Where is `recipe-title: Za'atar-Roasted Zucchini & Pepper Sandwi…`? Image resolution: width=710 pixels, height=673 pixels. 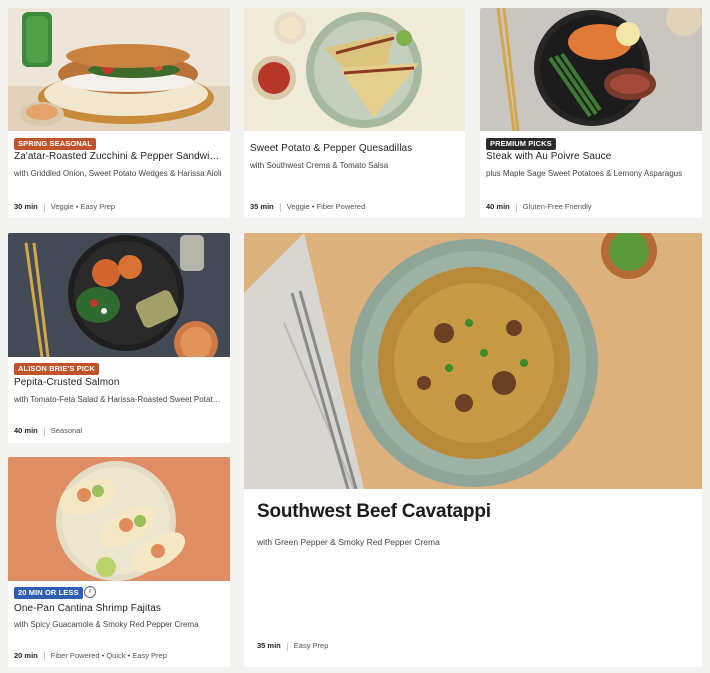
recipe-title: Za'atar-Roasted Zucchini & Pepper Sandwi… is located at coordinates (119, 156).